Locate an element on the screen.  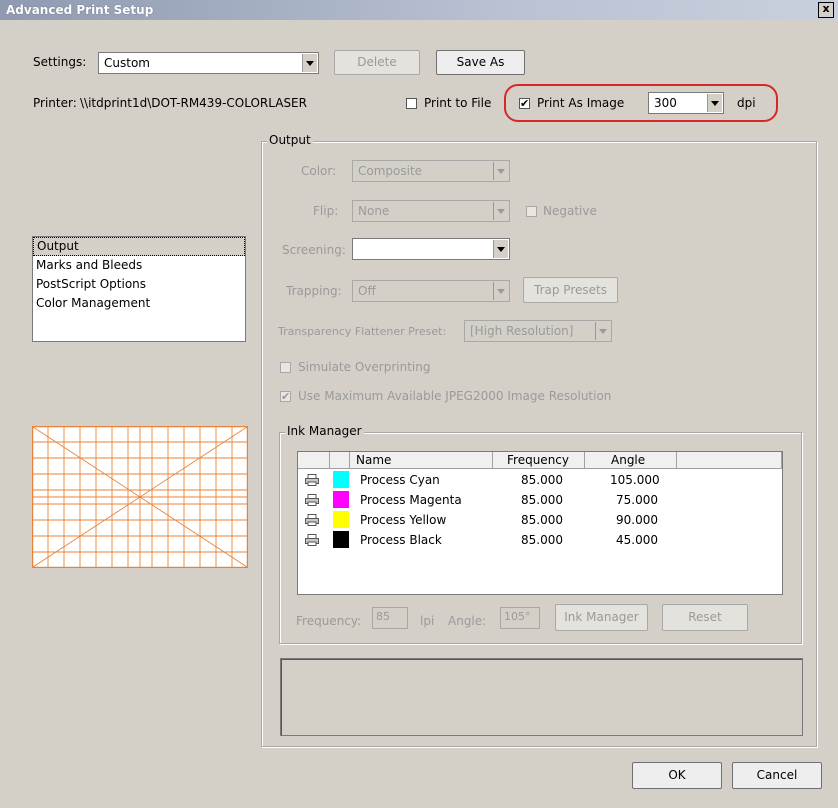
ink-table-col-frequency: Frequency is located at coordinates (539, 460).